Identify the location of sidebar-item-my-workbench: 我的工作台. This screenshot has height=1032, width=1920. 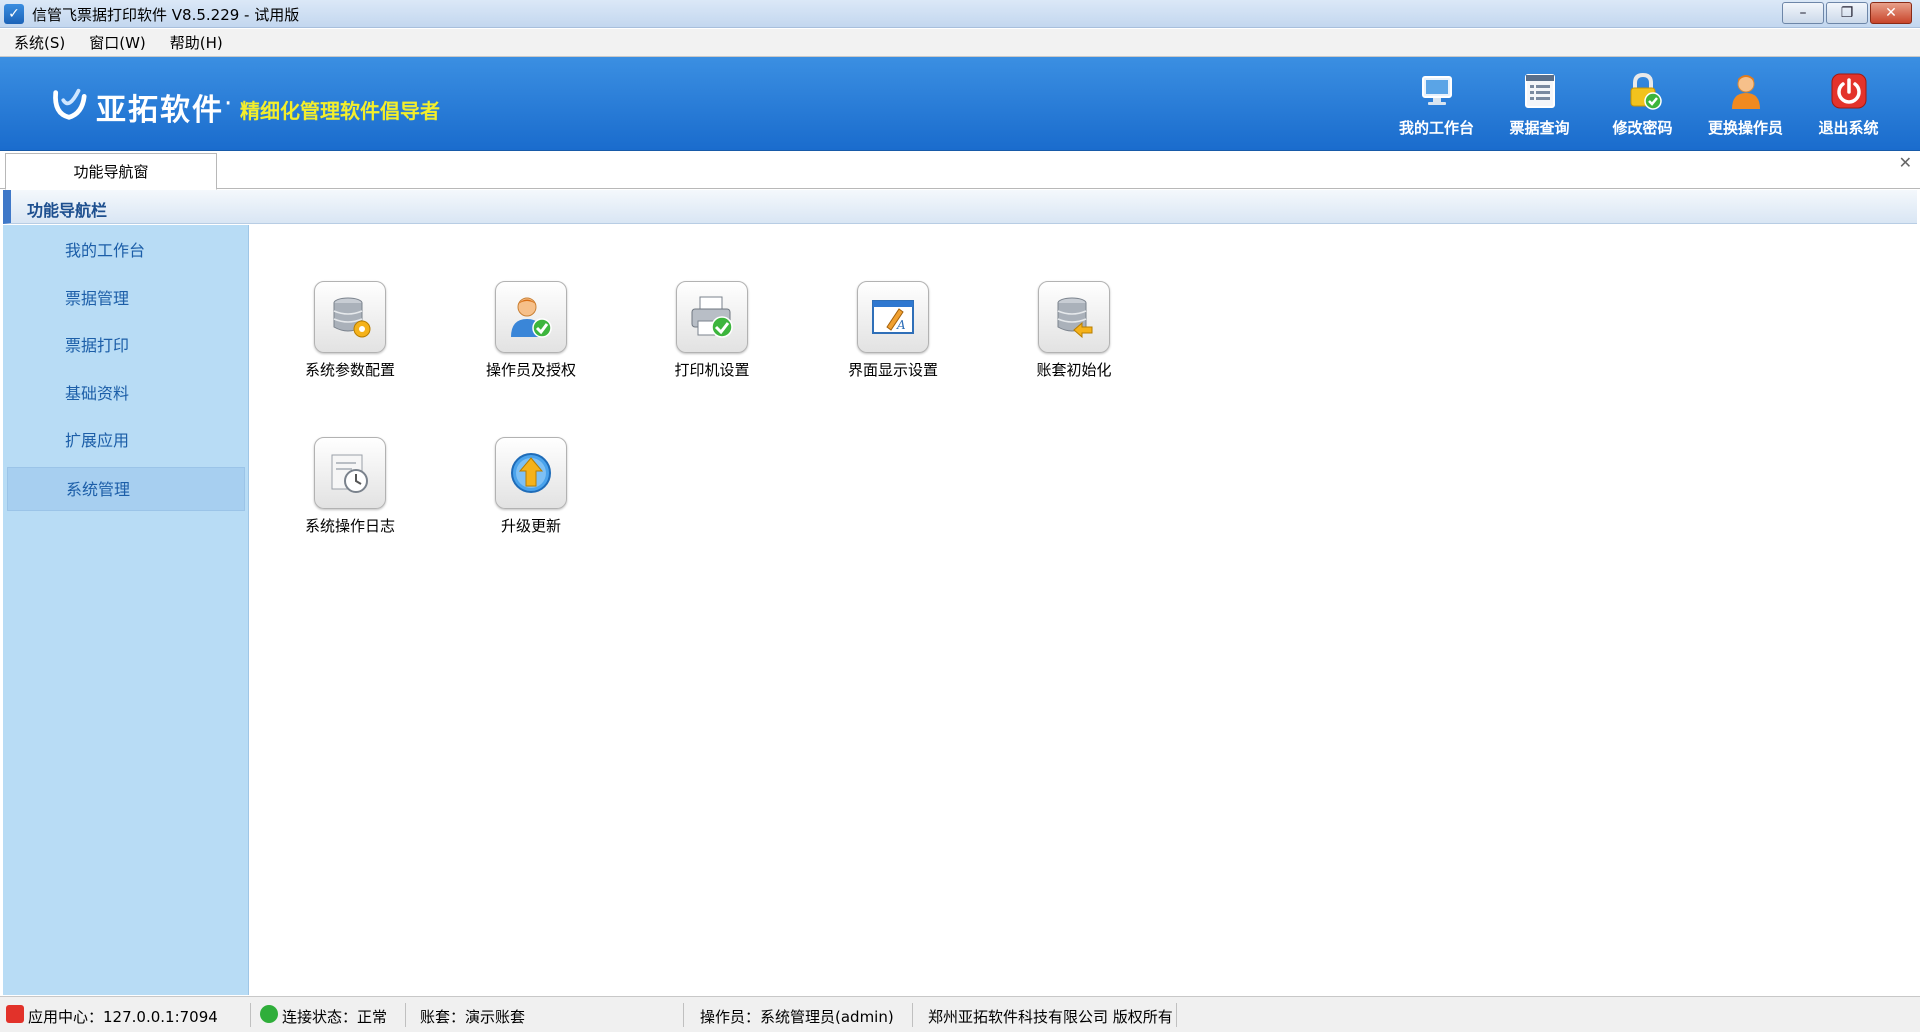
(126, 251).